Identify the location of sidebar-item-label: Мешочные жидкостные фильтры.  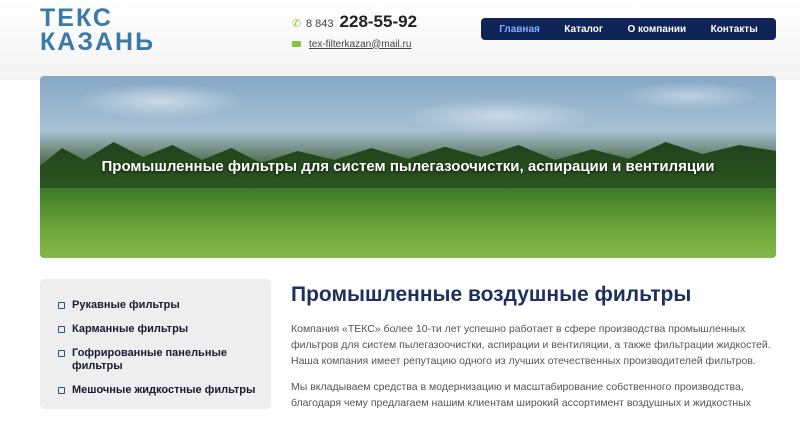
(164, 390).